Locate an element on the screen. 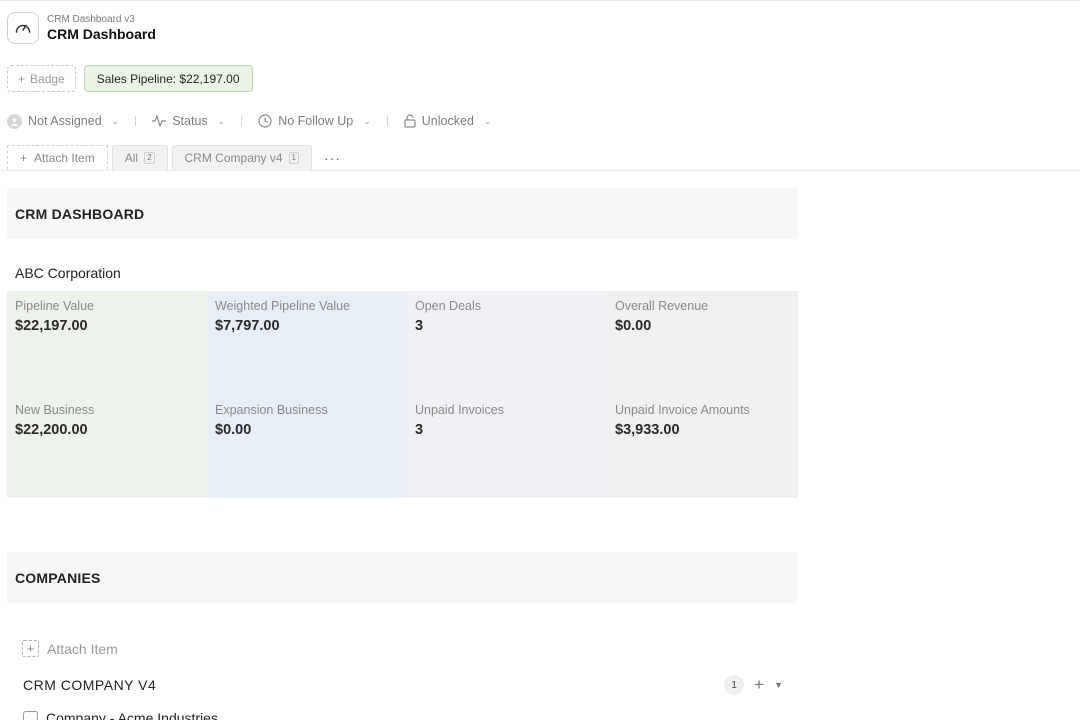 This screenshot has height=720, width=1080. assignee-label: Not Assigned is located at coordinates (65, 121).